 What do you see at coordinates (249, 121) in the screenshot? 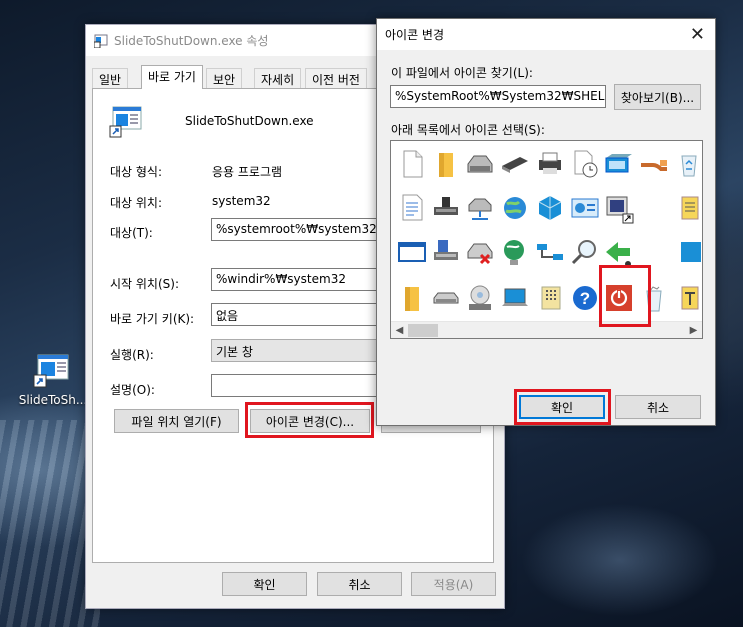
I see `file-name: SlideToShutDown.exe` at bounding box center [249, 121].